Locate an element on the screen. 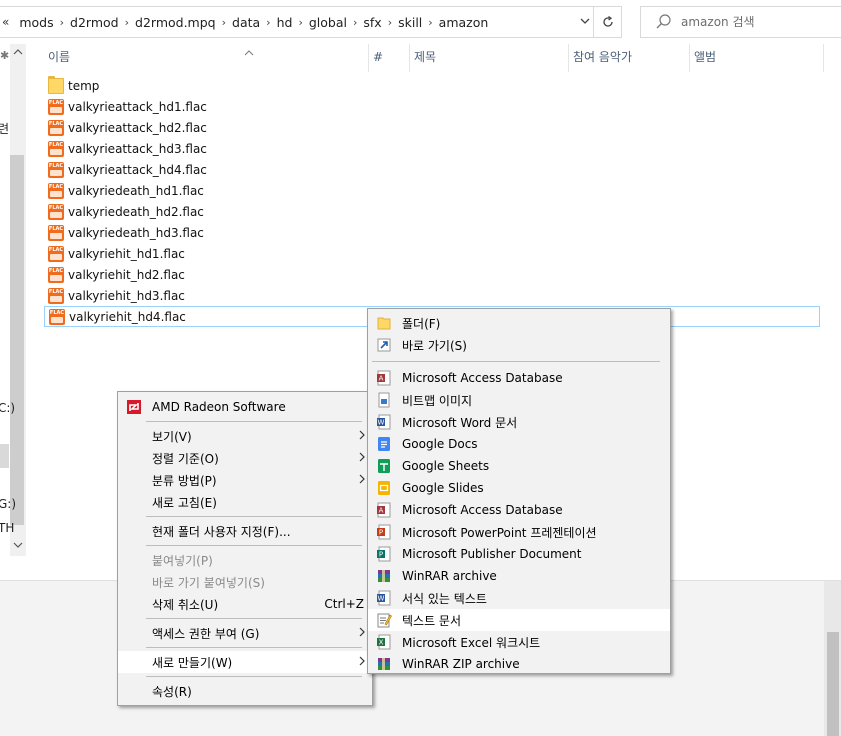 The width and height of the screenshot is (841, 736). search-box is located at coordinates (740, 22).